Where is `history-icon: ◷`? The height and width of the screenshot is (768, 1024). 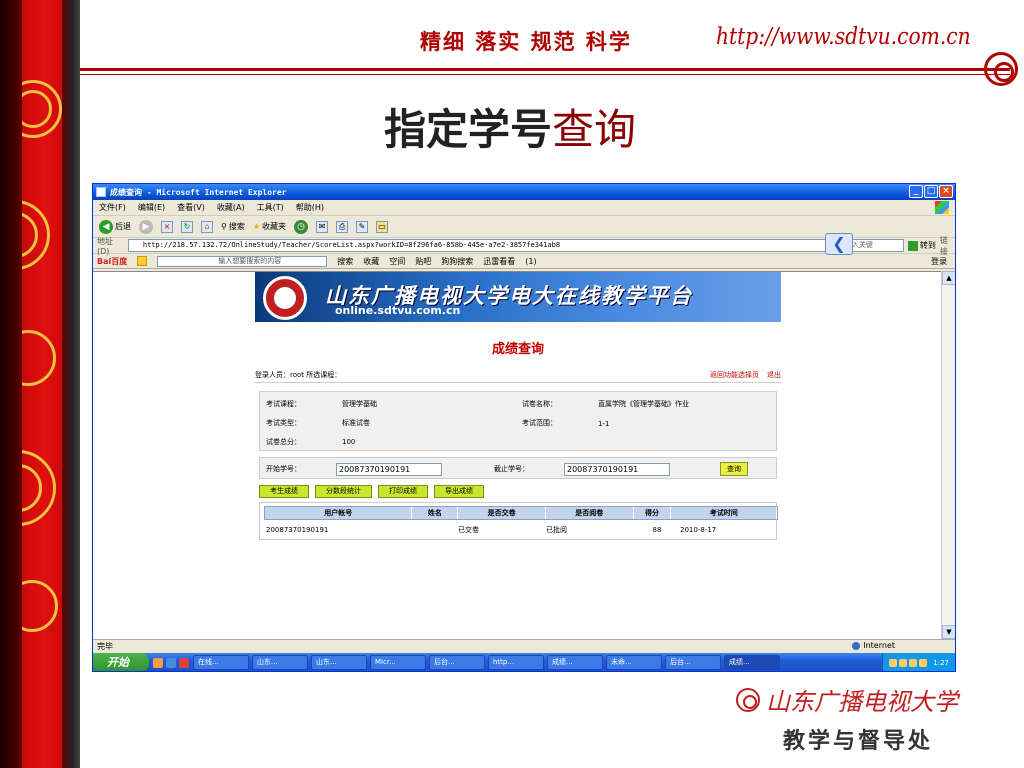
history-icon: ◷ is located at coordinates (301, 226).